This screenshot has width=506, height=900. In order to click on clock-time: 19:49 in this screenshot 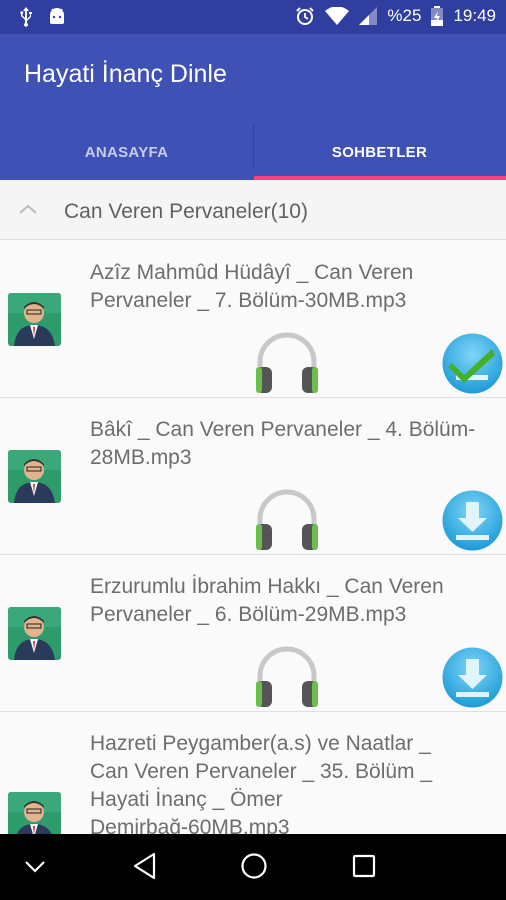, I will do `click(474, 15)`.